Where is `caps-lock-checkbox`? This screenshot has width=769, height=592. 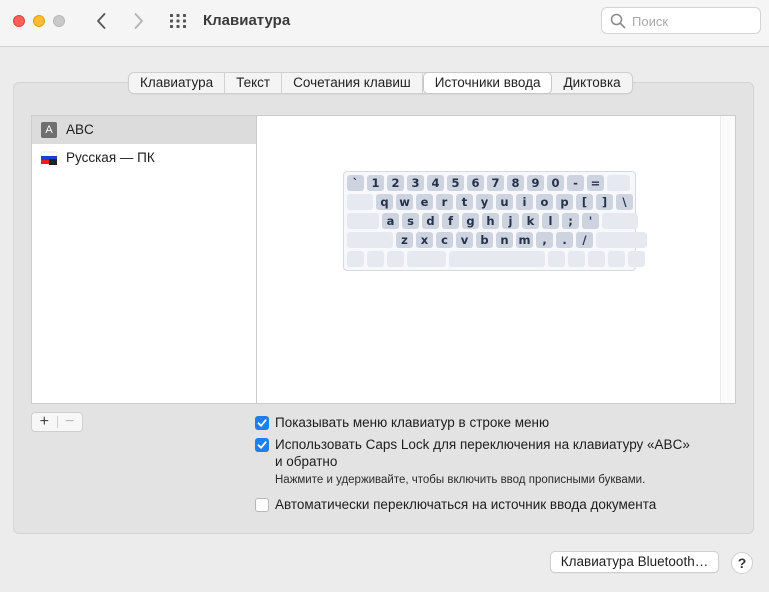 caps-lock-checkbox is located at coordinates (262, 445).